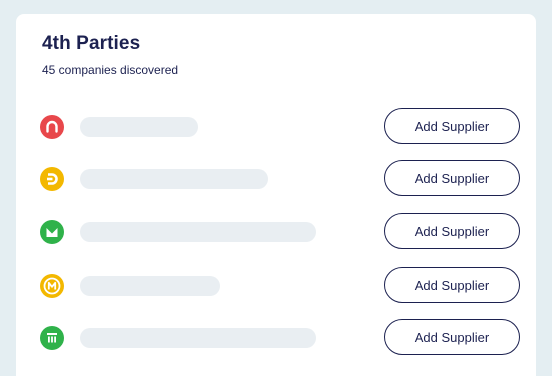  Describe the element at coordinates (52, 286) in the screenshot. I see `yellow-circle-m-logo-icon` at that location.